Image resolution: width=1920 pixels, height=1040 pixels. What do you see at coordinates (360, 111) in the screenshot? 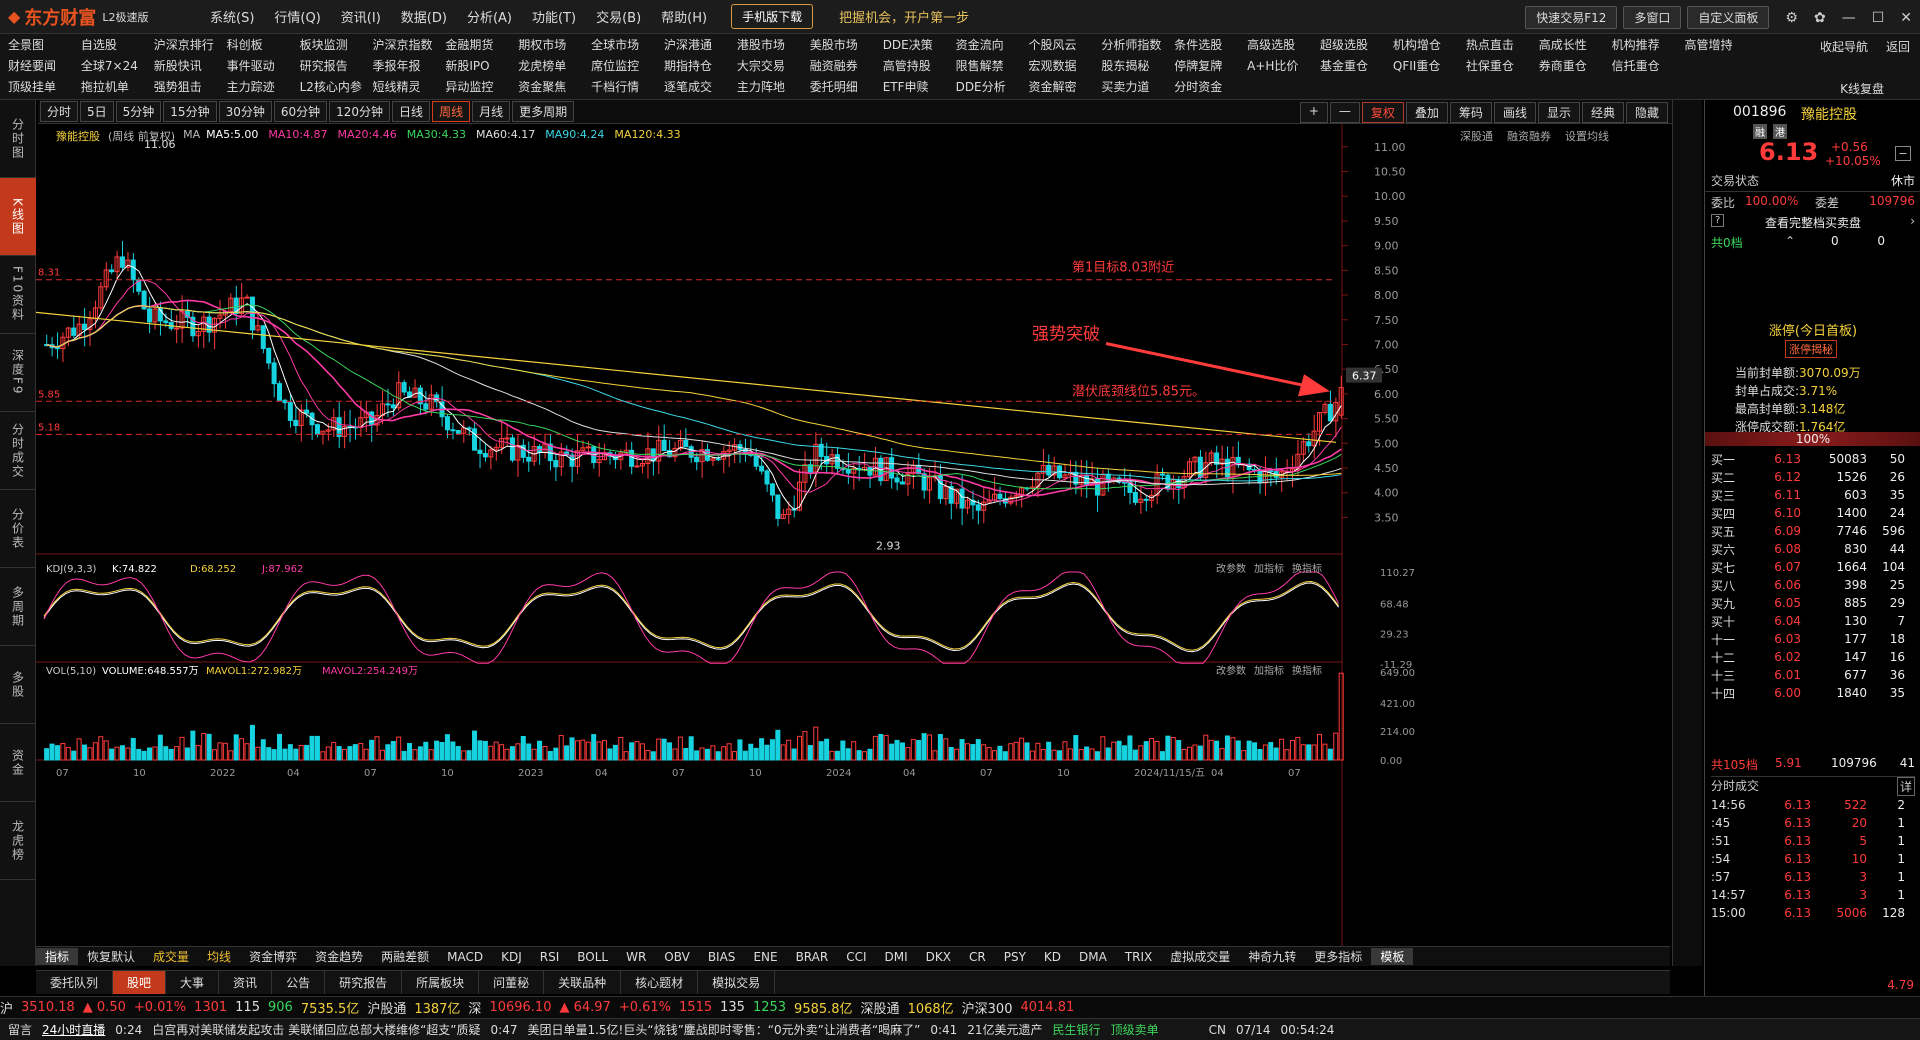
I see `period-6: 120分钟` at bounding box center [360, 111].